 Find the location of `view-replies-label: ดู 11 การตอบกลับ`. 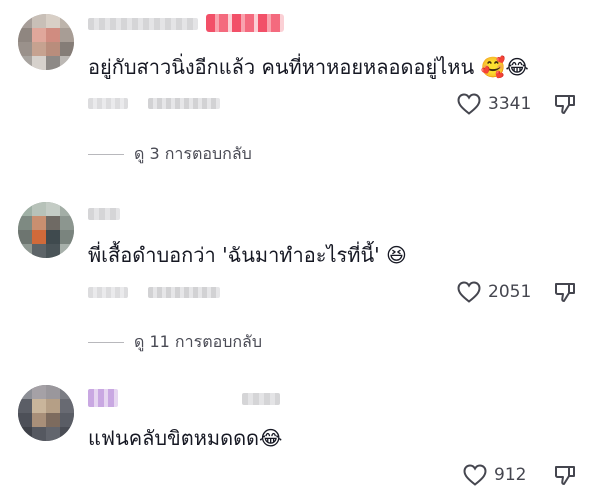

view-replies-label: ดู 11 การตอบกลับ is located at coordinates (198, 341).